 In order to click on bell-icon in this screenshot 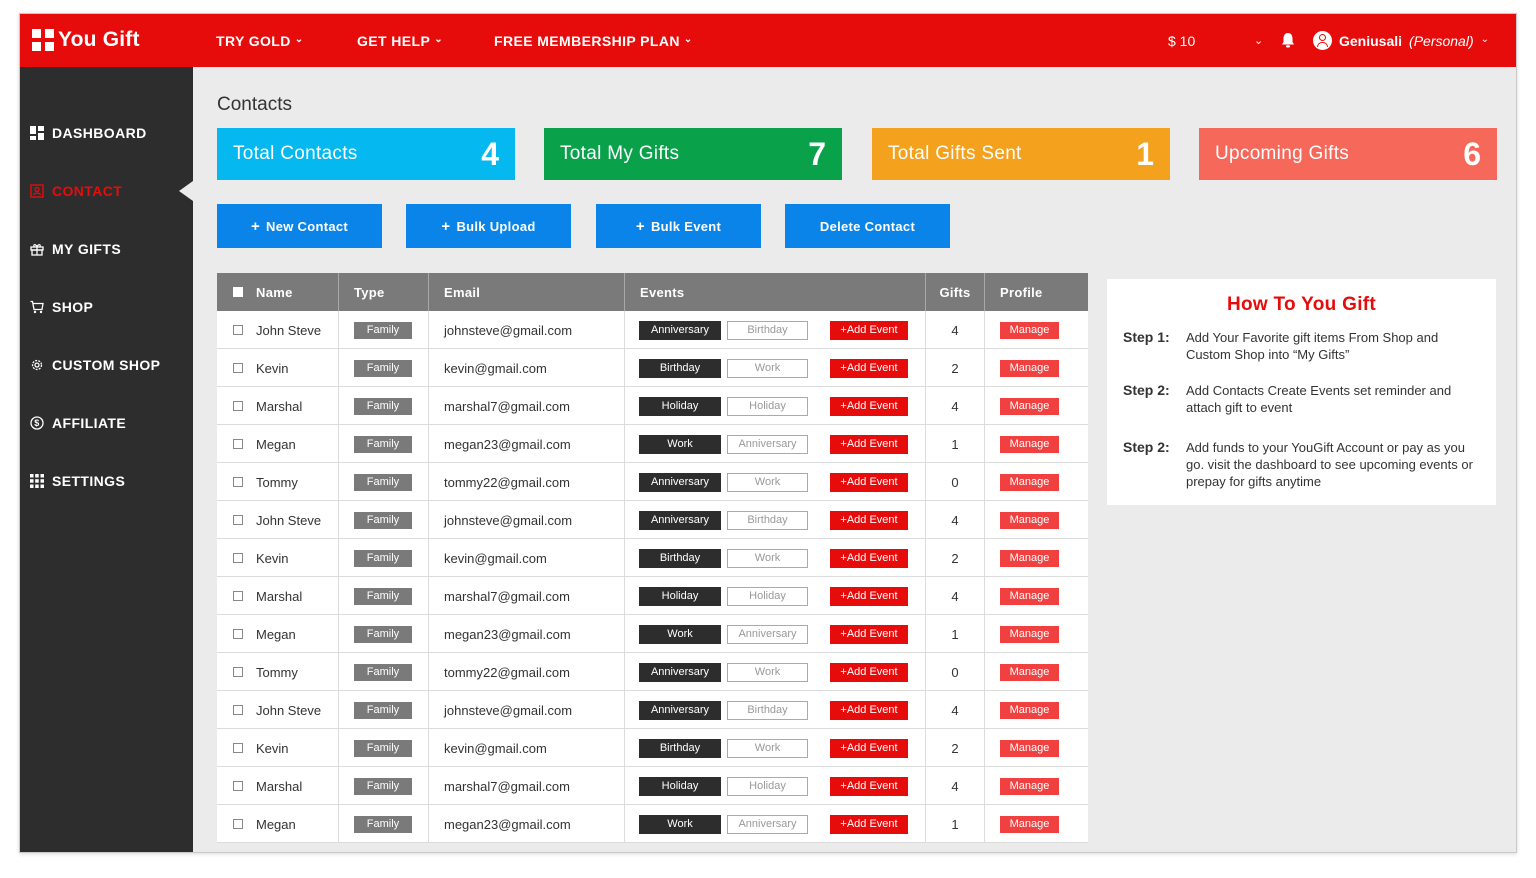, I will do `click(1288, 40)`.